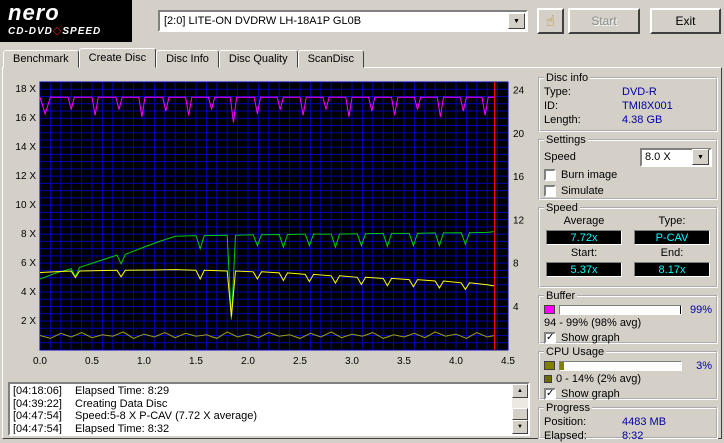  I want to click on eject-hand-button: ☝, so click(550, 21).